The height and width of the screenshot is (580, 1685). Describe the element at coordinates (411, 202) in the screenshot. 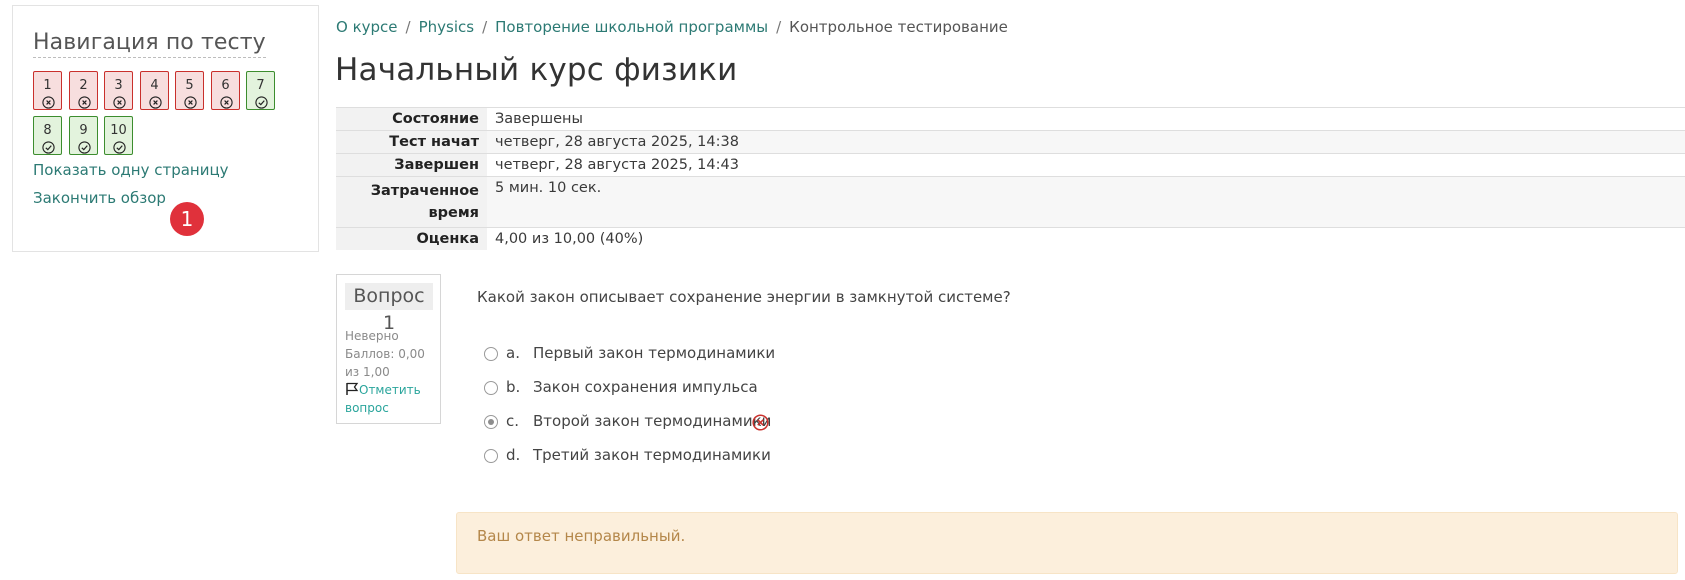

I see `summary-key: Затраченное время` at that location.